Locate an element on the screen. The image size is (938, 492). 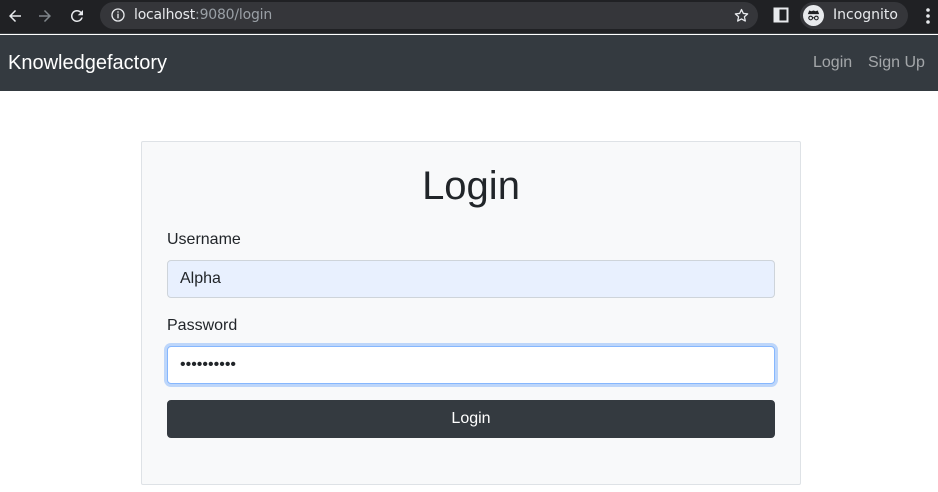
login-submit-button: Login is located at coordinates (471, 419).